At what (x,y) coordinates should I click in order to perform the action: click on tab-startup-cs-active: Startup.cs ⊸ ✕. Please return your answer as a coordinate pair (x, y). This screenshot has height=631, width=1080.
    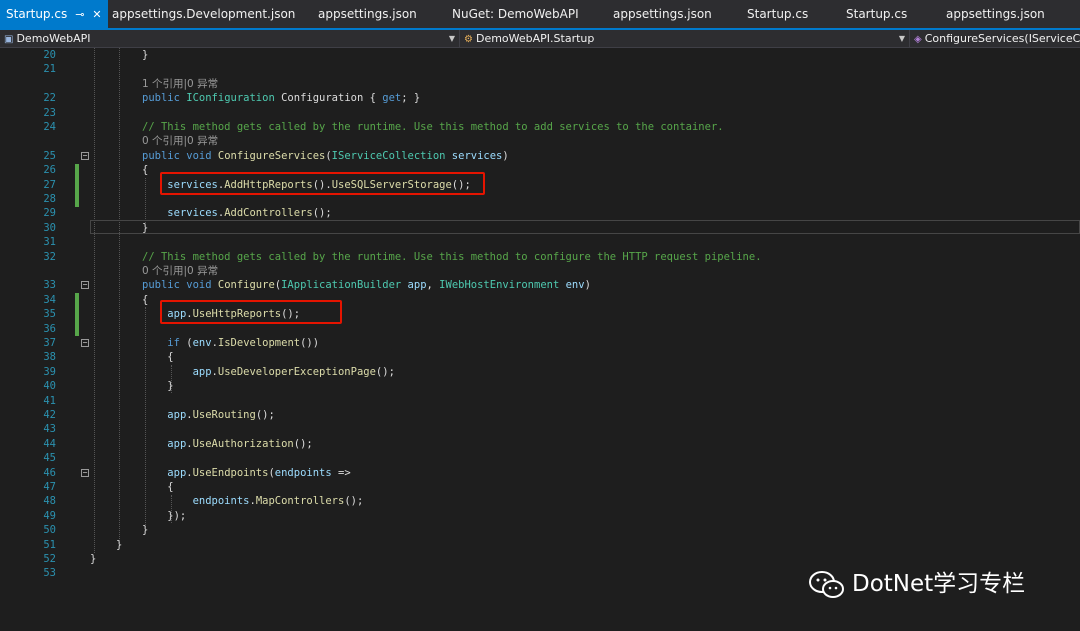
    Looking at the image, I should click on (54, 14).